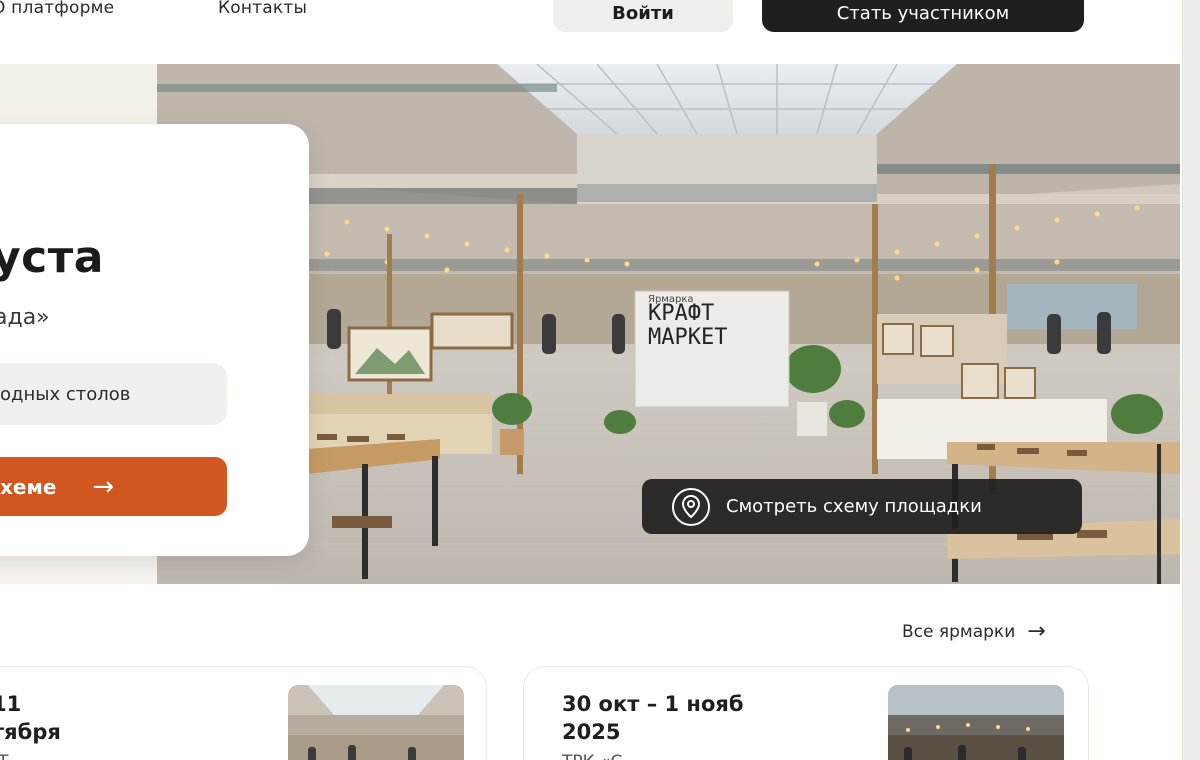 The height and width of the screenshot is (760, 1200). What do you see at coordinates (65, 394) in the screenshot?
I see `tables-count-label: одных столов` at bounding box center [65, 394].